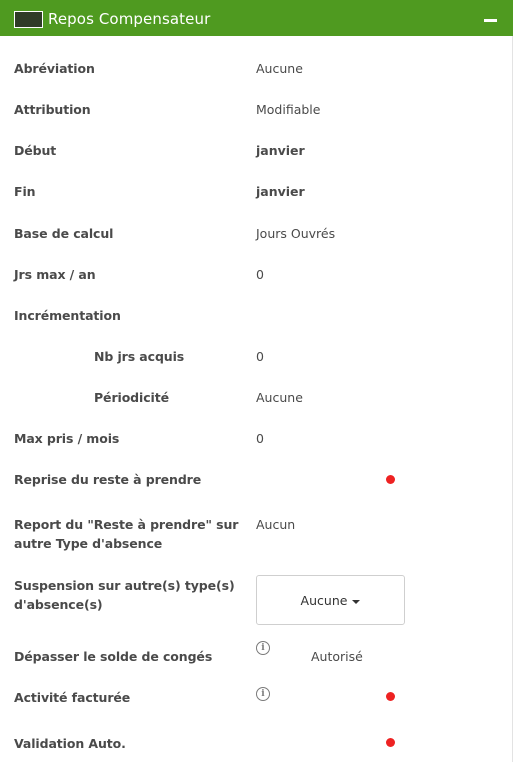 This screenshot has height=762, width=513. Describe the element at coordinates (108, 479) in the screenshot. I see `label-reprise: Reprise du reste à prendre` at that location.